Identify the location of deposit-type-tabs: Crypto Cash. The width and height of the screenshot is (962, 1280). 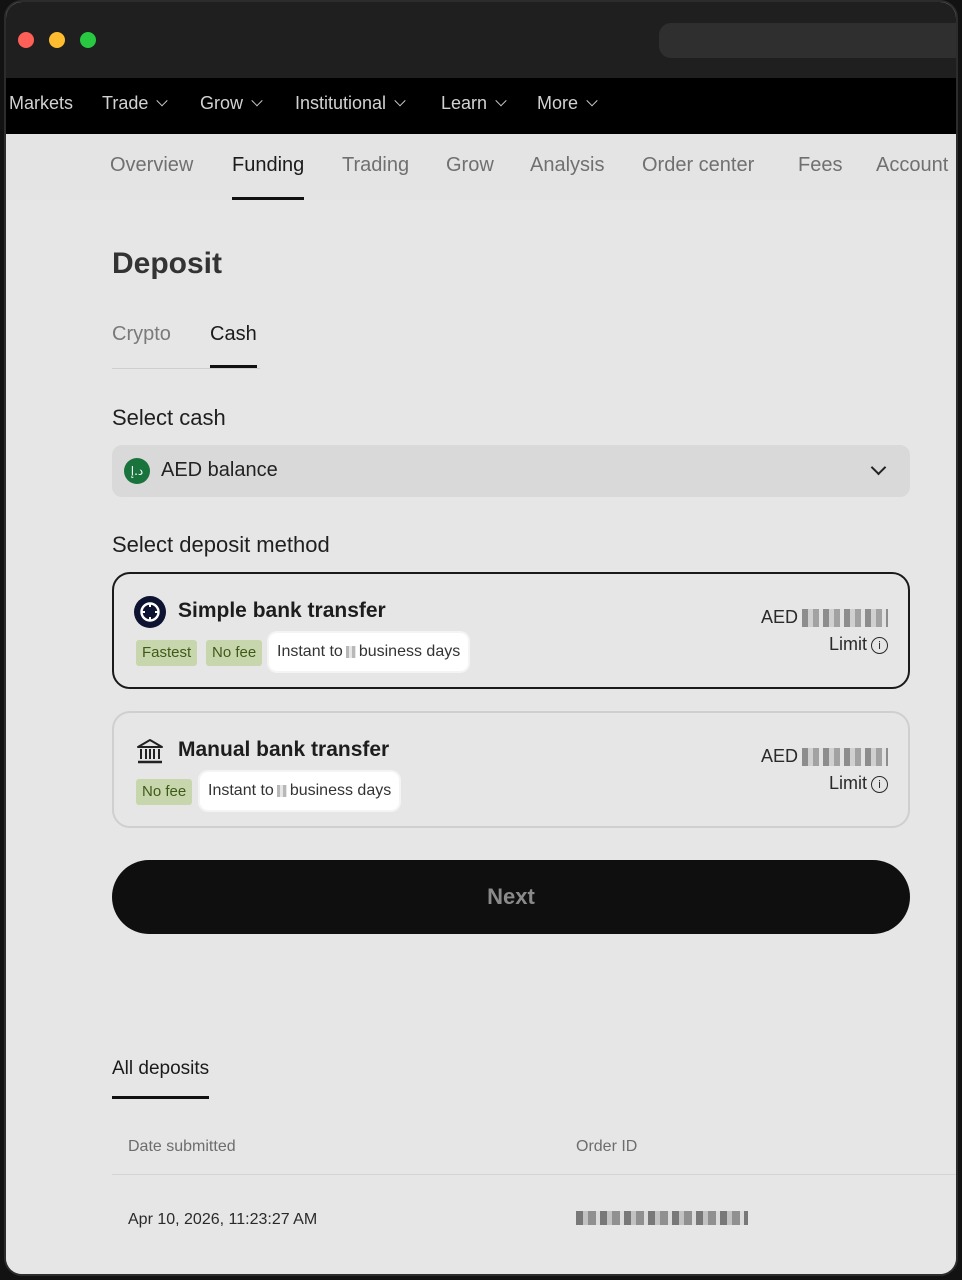
(186, 343).